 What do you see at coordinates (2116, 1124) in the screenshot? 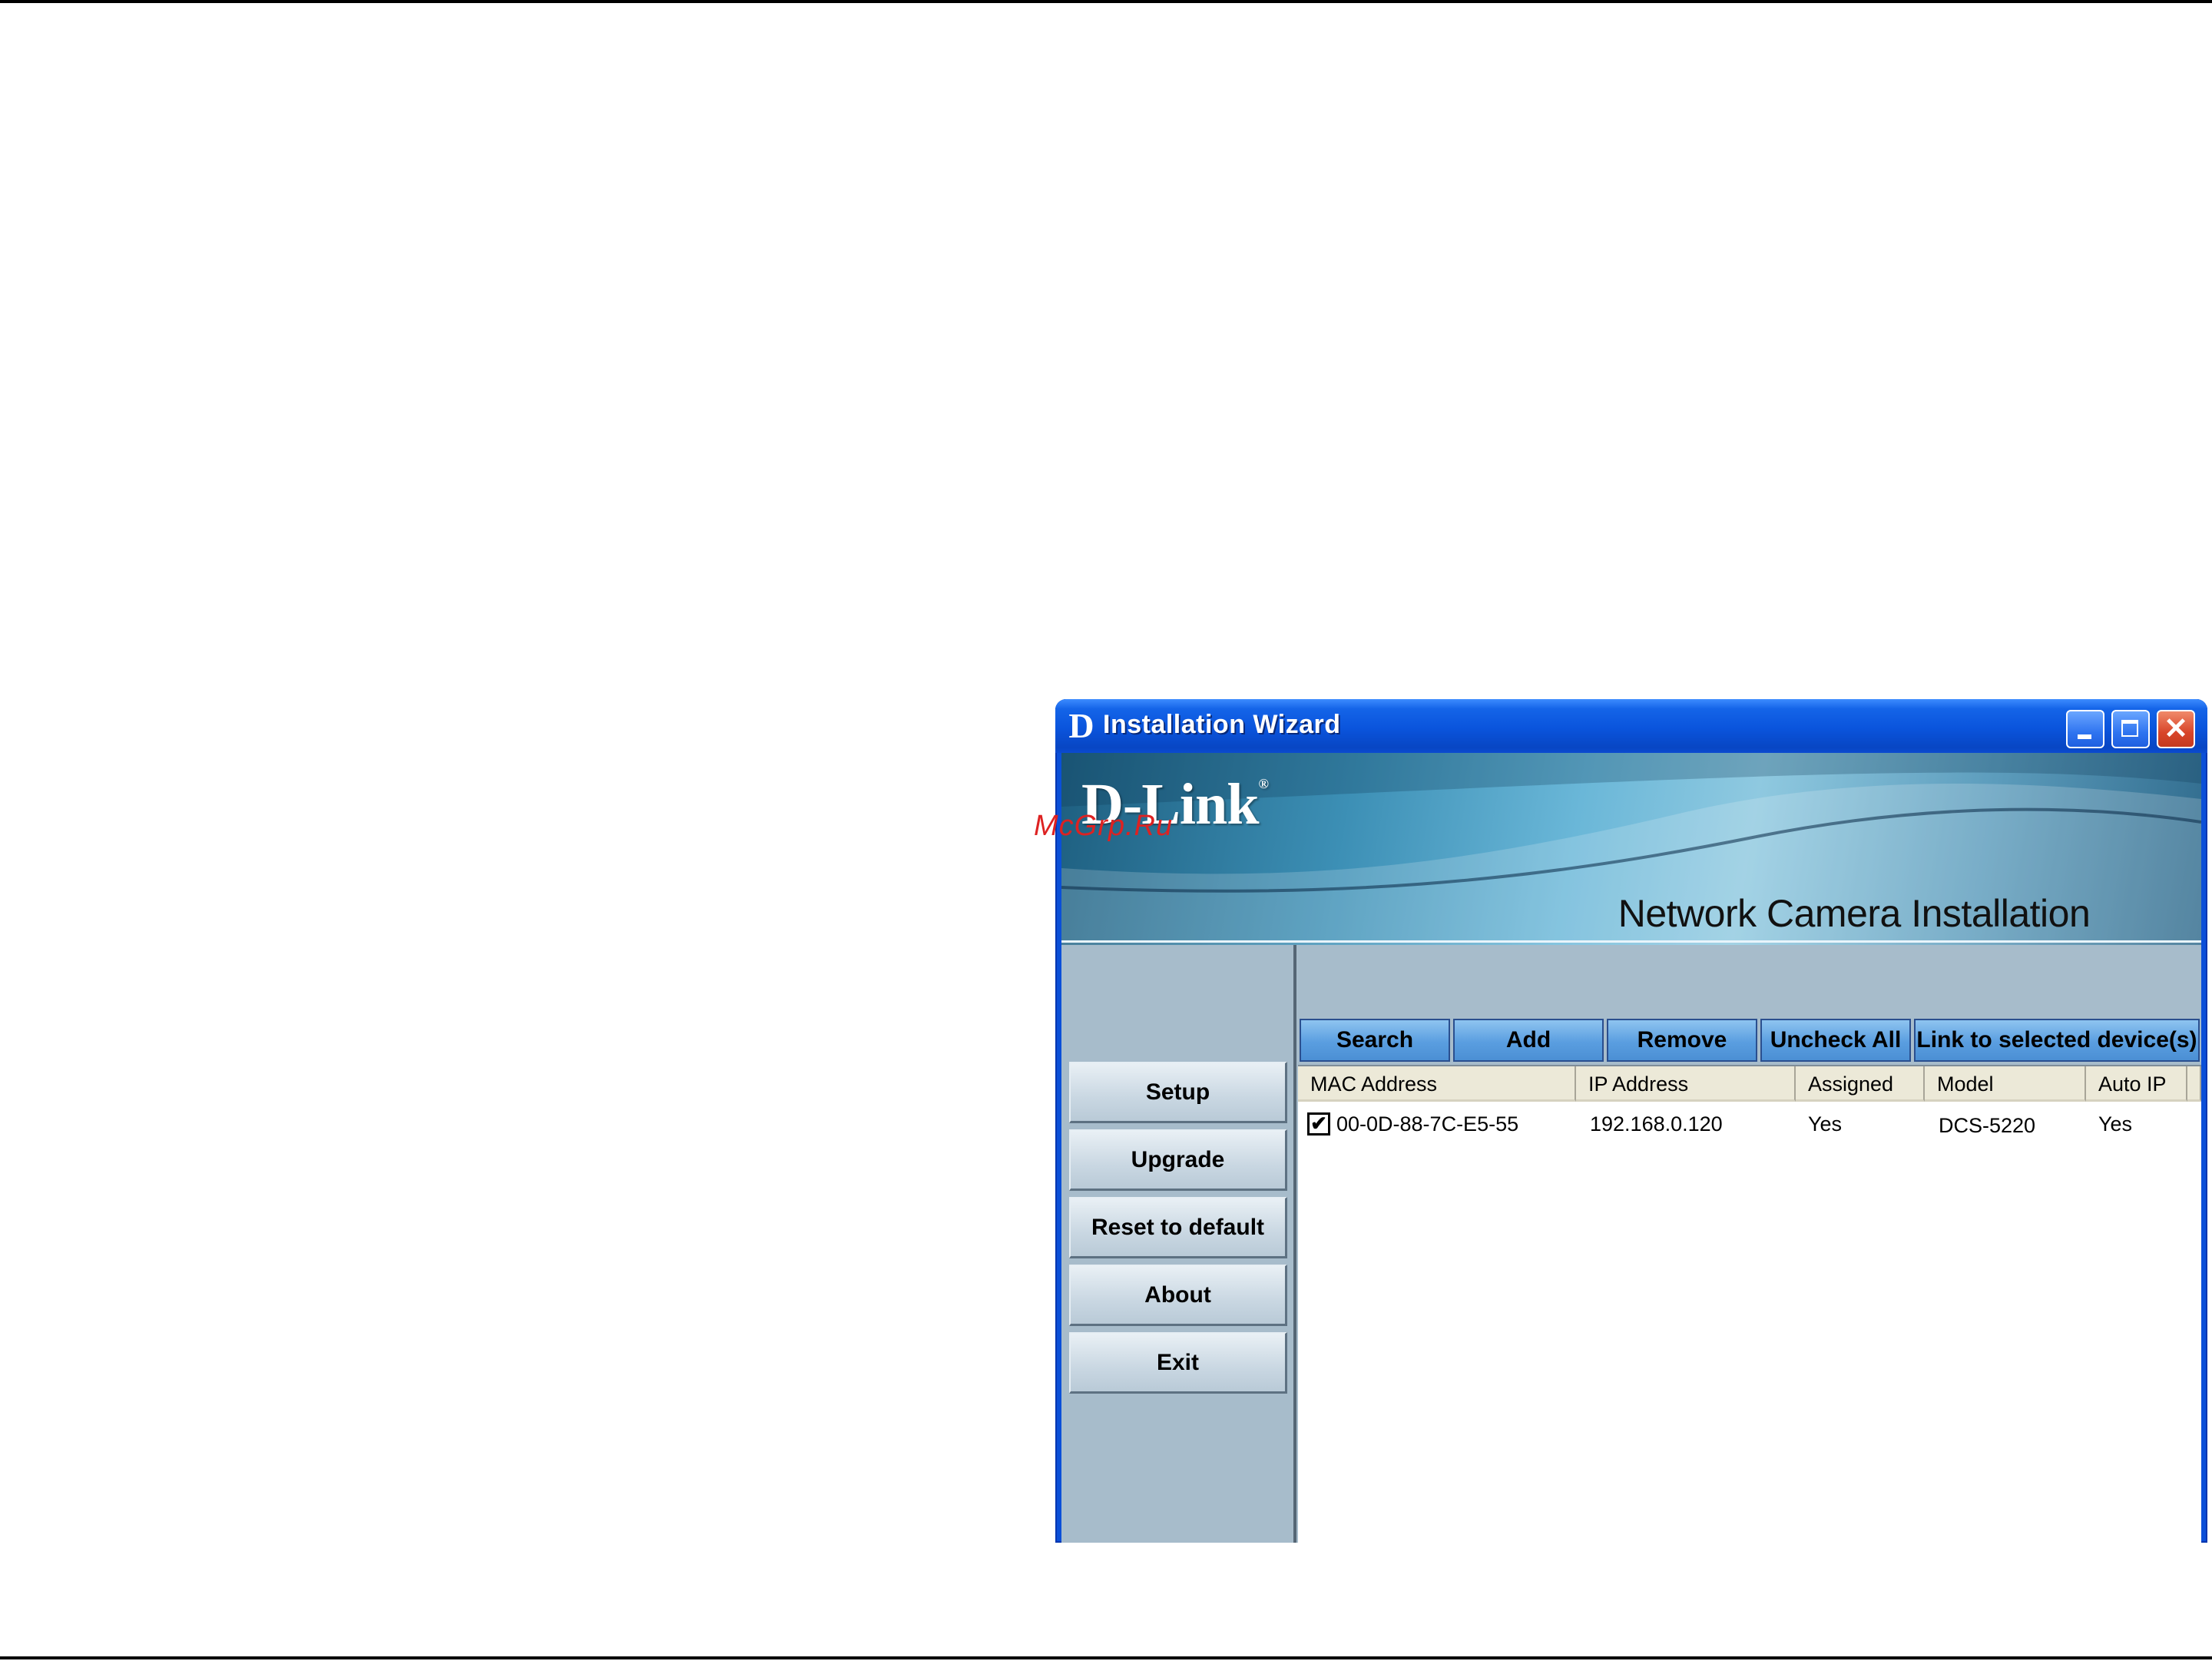
I see `auto-ip-cell: Yes` at bounding box center [2116, 1124].